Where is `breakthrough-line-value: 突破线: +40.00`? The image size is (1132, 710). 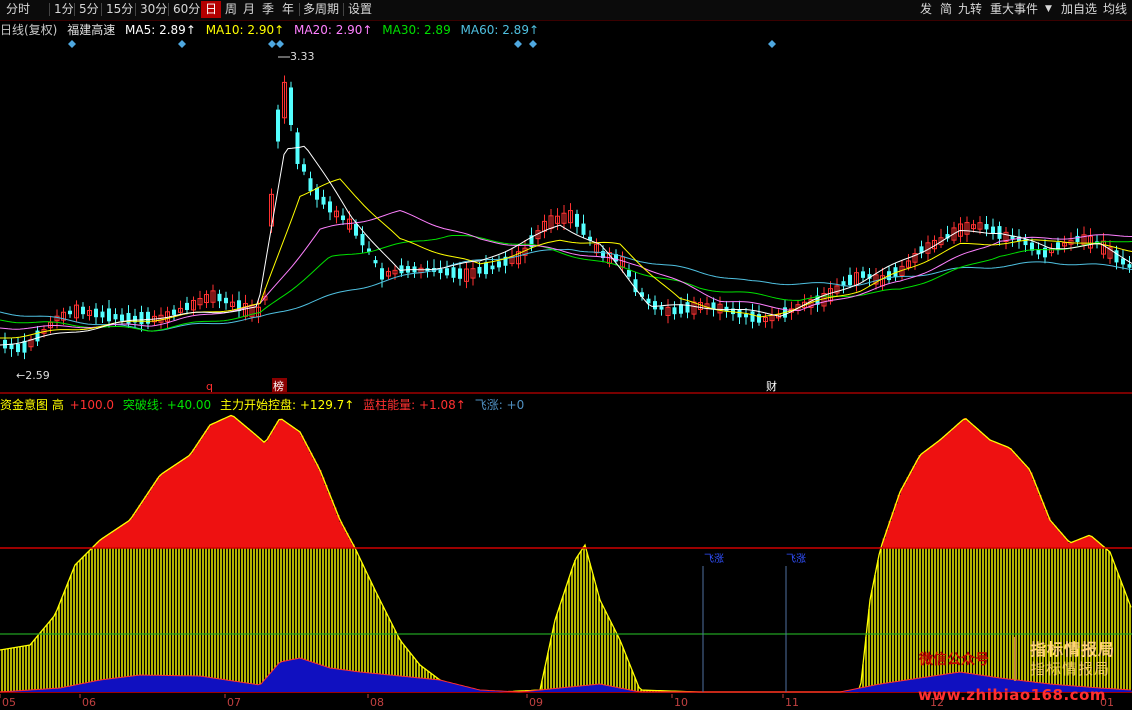 breakthrough-line-value: 突破线: +40.00 is located at coordinates (167, 405).